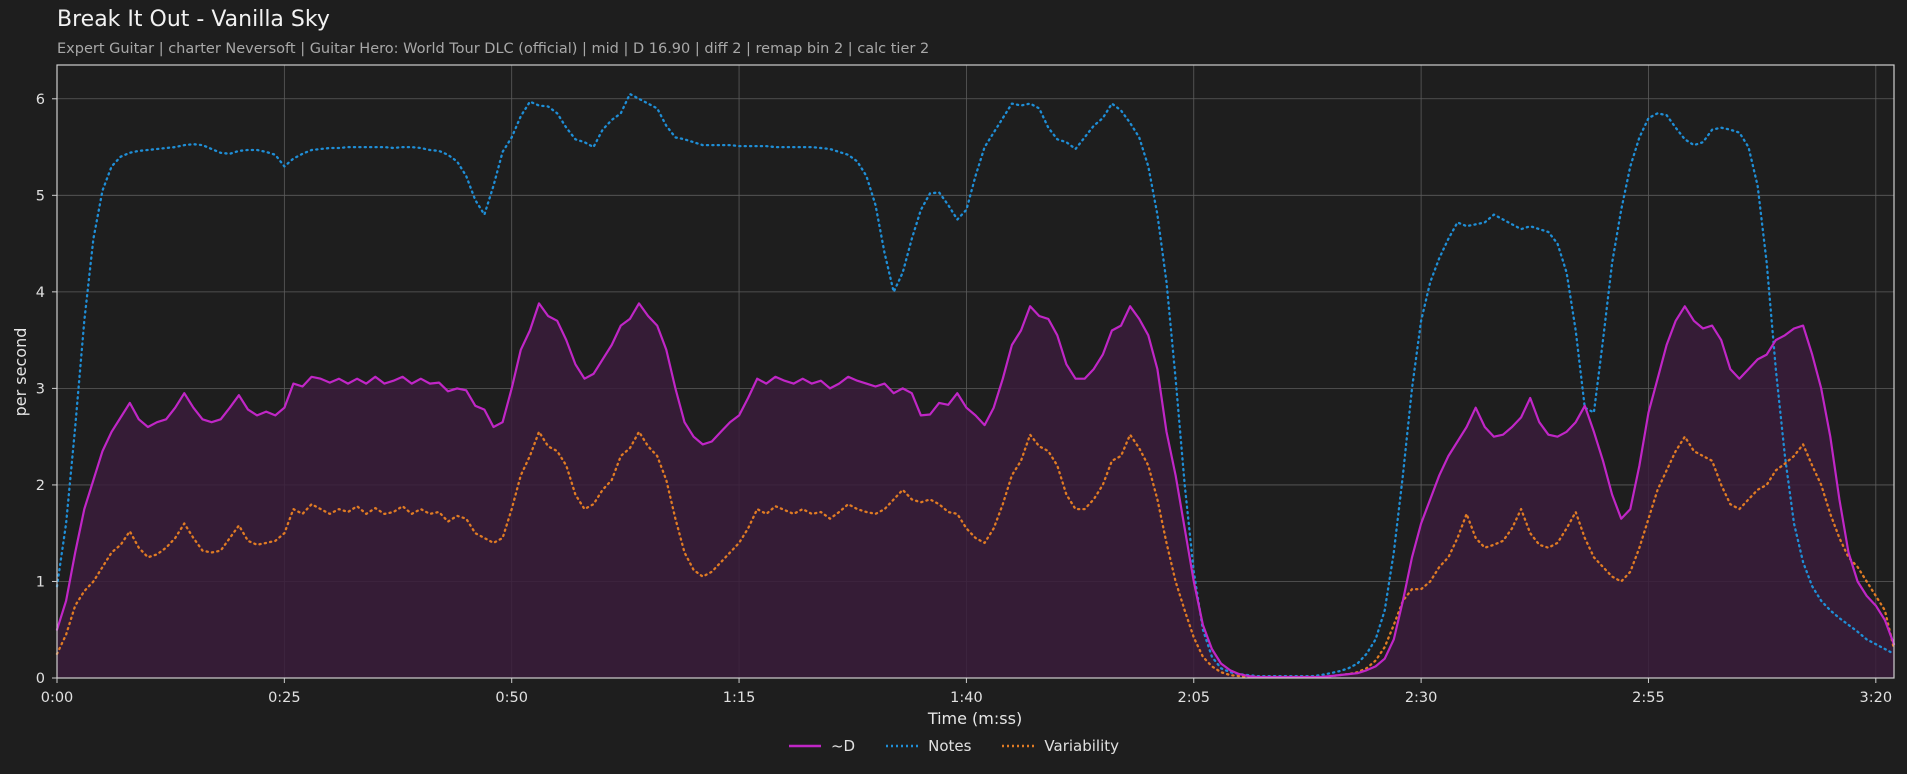 The height and width of the screenshot is (774, 1907). Describe the element at coordinates (511, 698) in the screenshot. I see `x-tick-label: 0:50` at that location.